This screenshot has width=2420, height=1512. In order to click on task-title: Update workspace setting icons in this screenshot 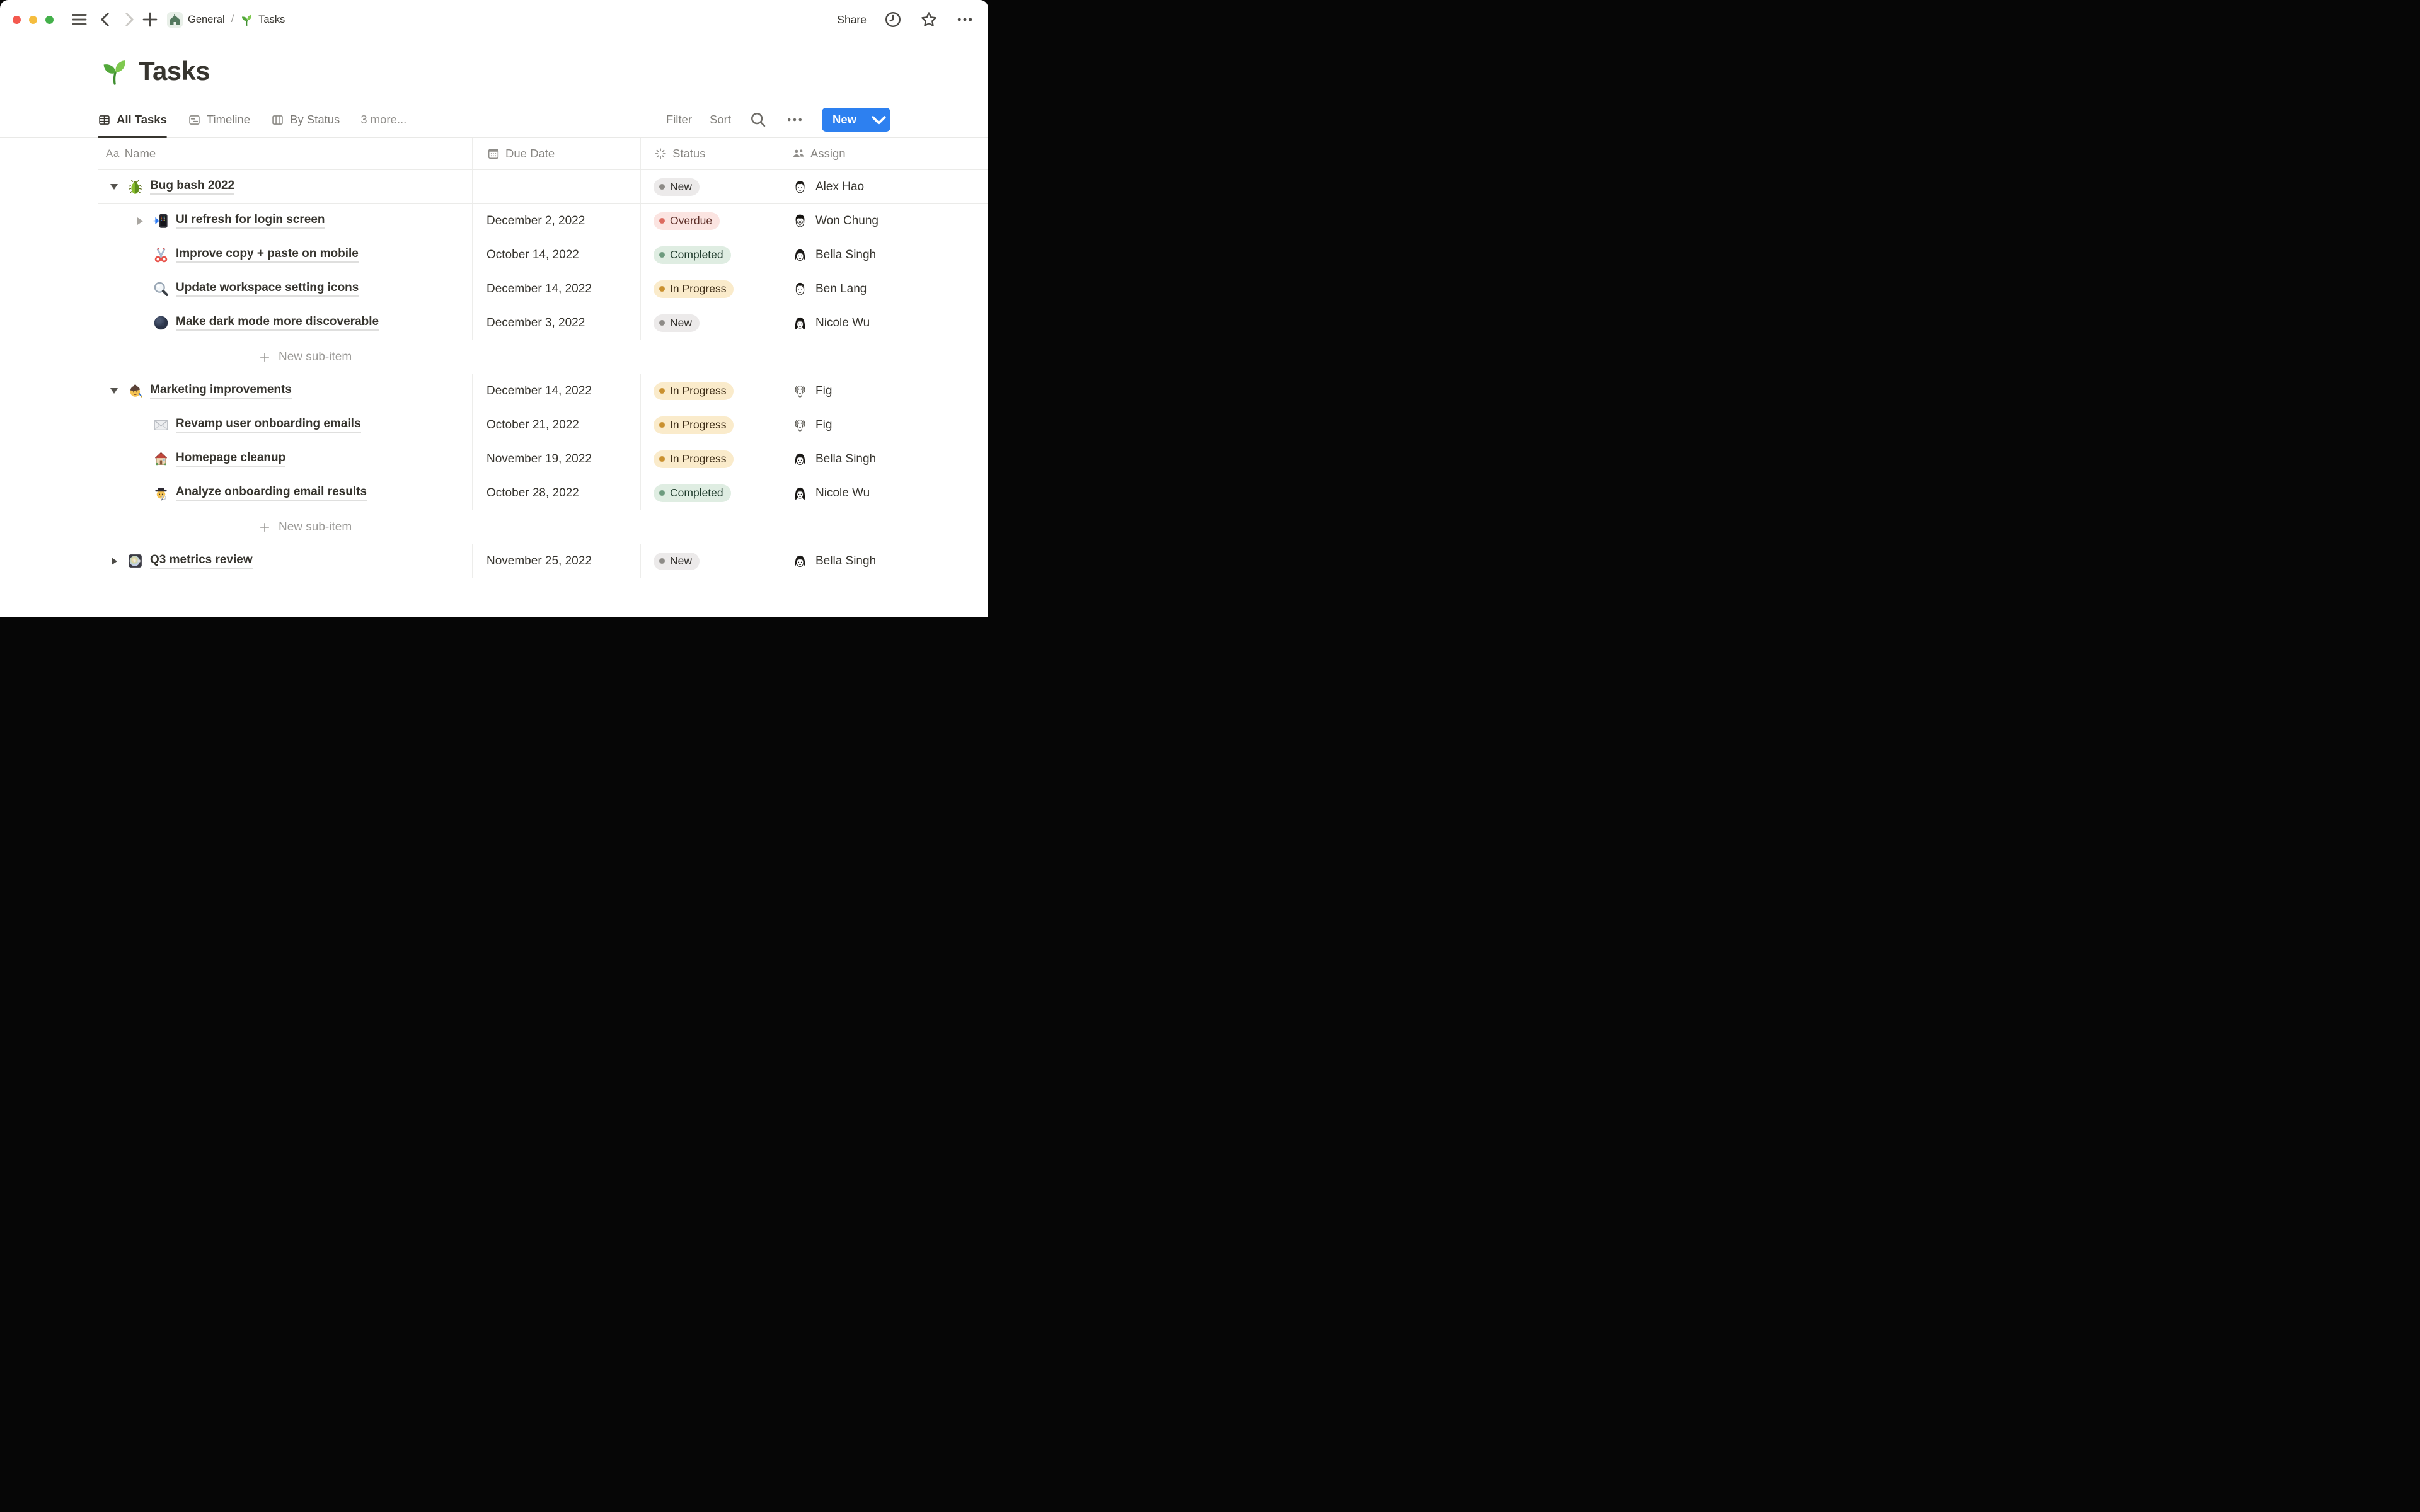, I will do `click(268, 289)`.